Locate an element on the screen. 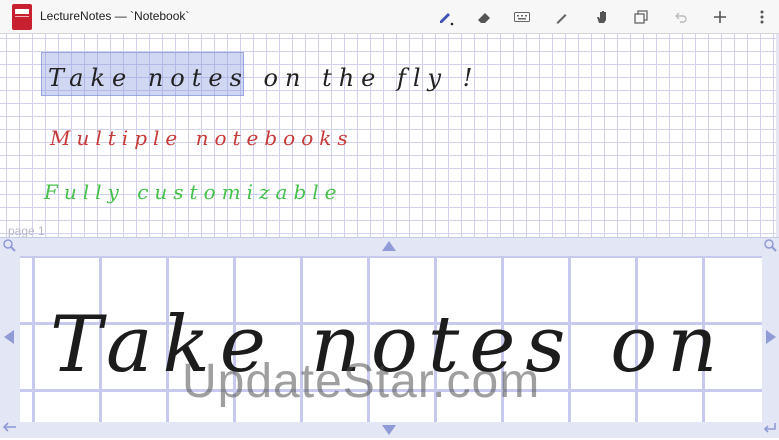 This screenshot has width=779, height=440. move-up-button is located at coordinates (389, 247).